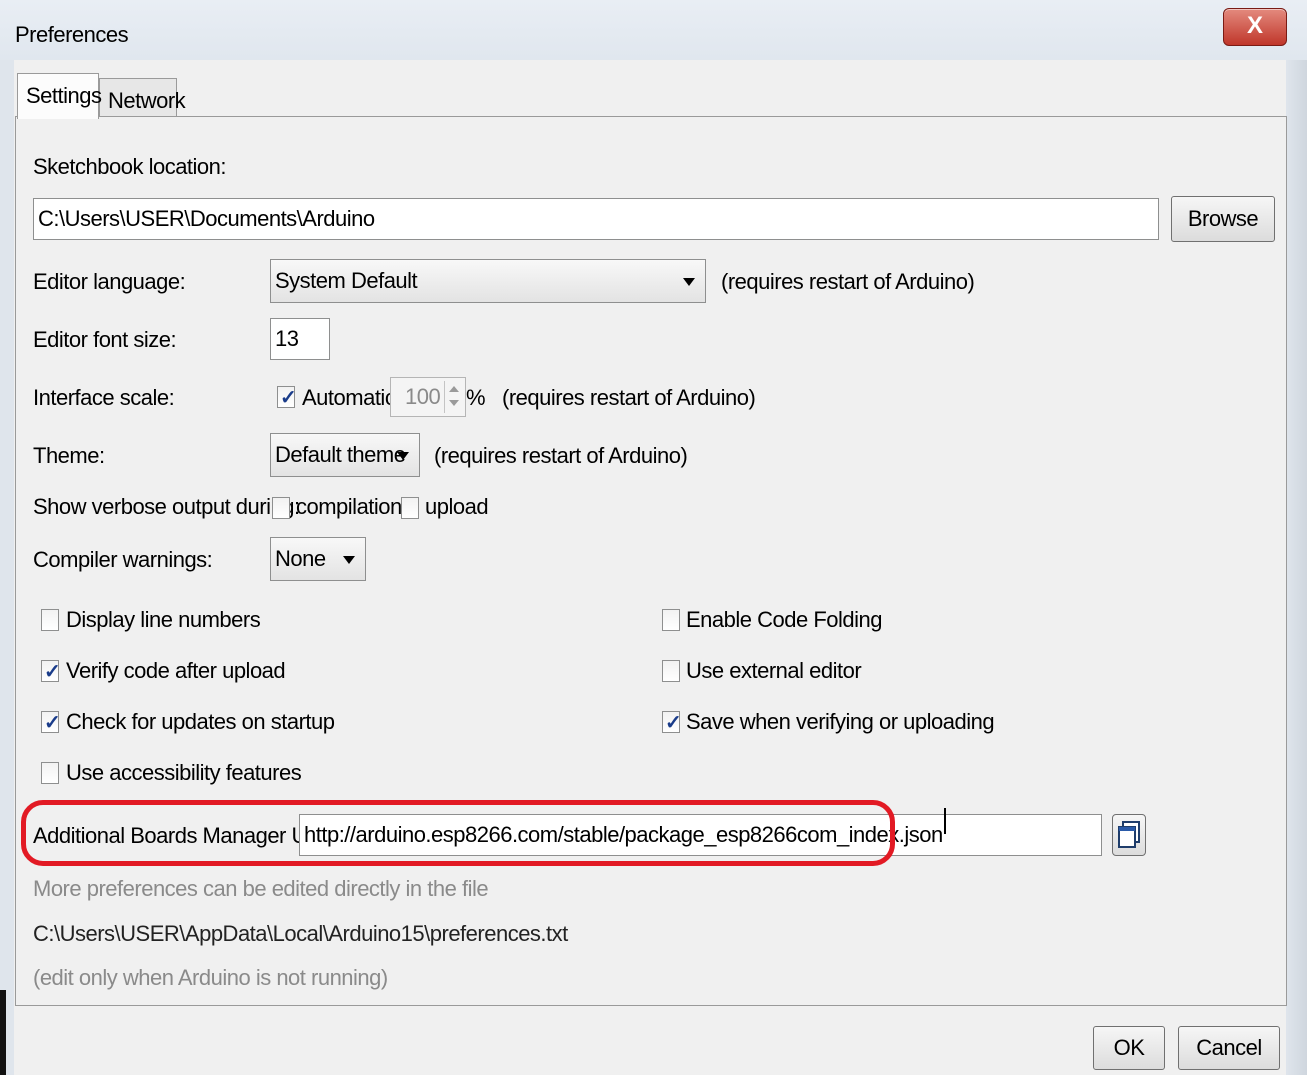 This screenshot has height=1075, width=1307. I want to click on tab-network: Network, so click(142, 97).